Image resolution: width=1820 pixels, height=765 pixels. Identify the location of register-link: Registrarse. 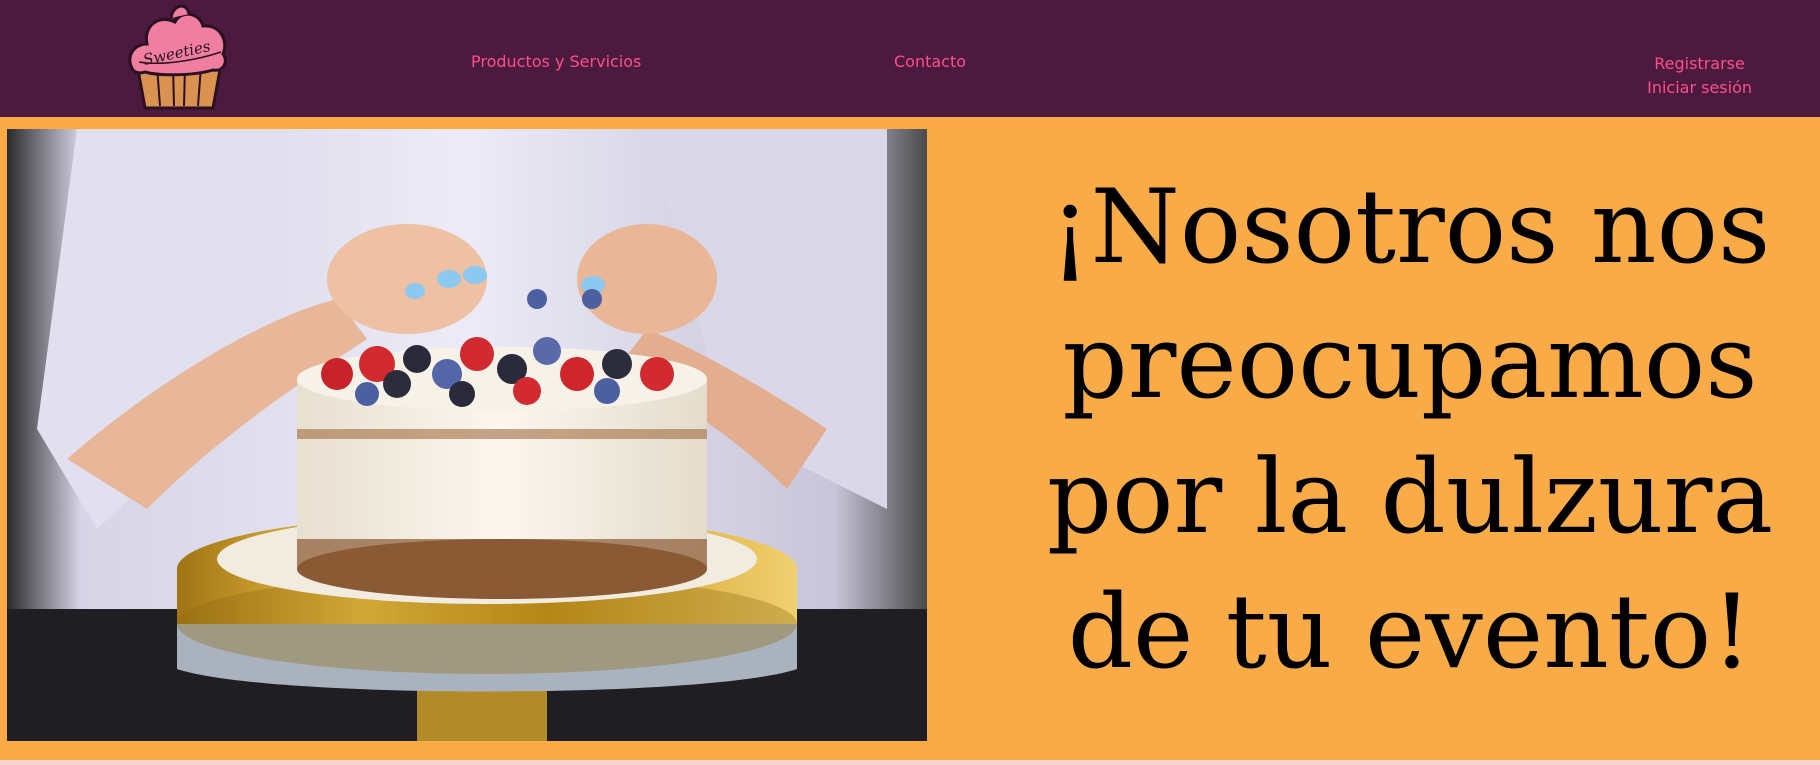
(1699, 64).